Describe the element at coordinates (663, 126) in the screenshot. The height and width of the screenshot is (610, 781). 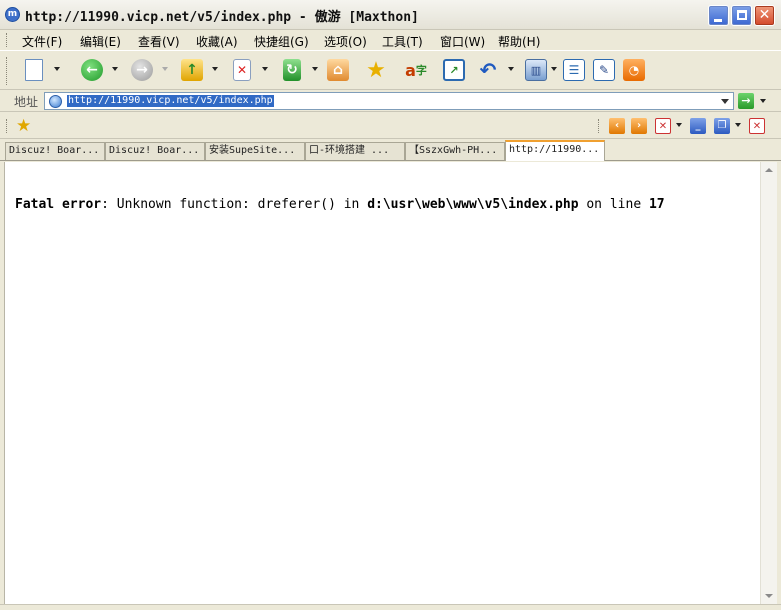
I see `close-tab-icon: ✕` at that location.